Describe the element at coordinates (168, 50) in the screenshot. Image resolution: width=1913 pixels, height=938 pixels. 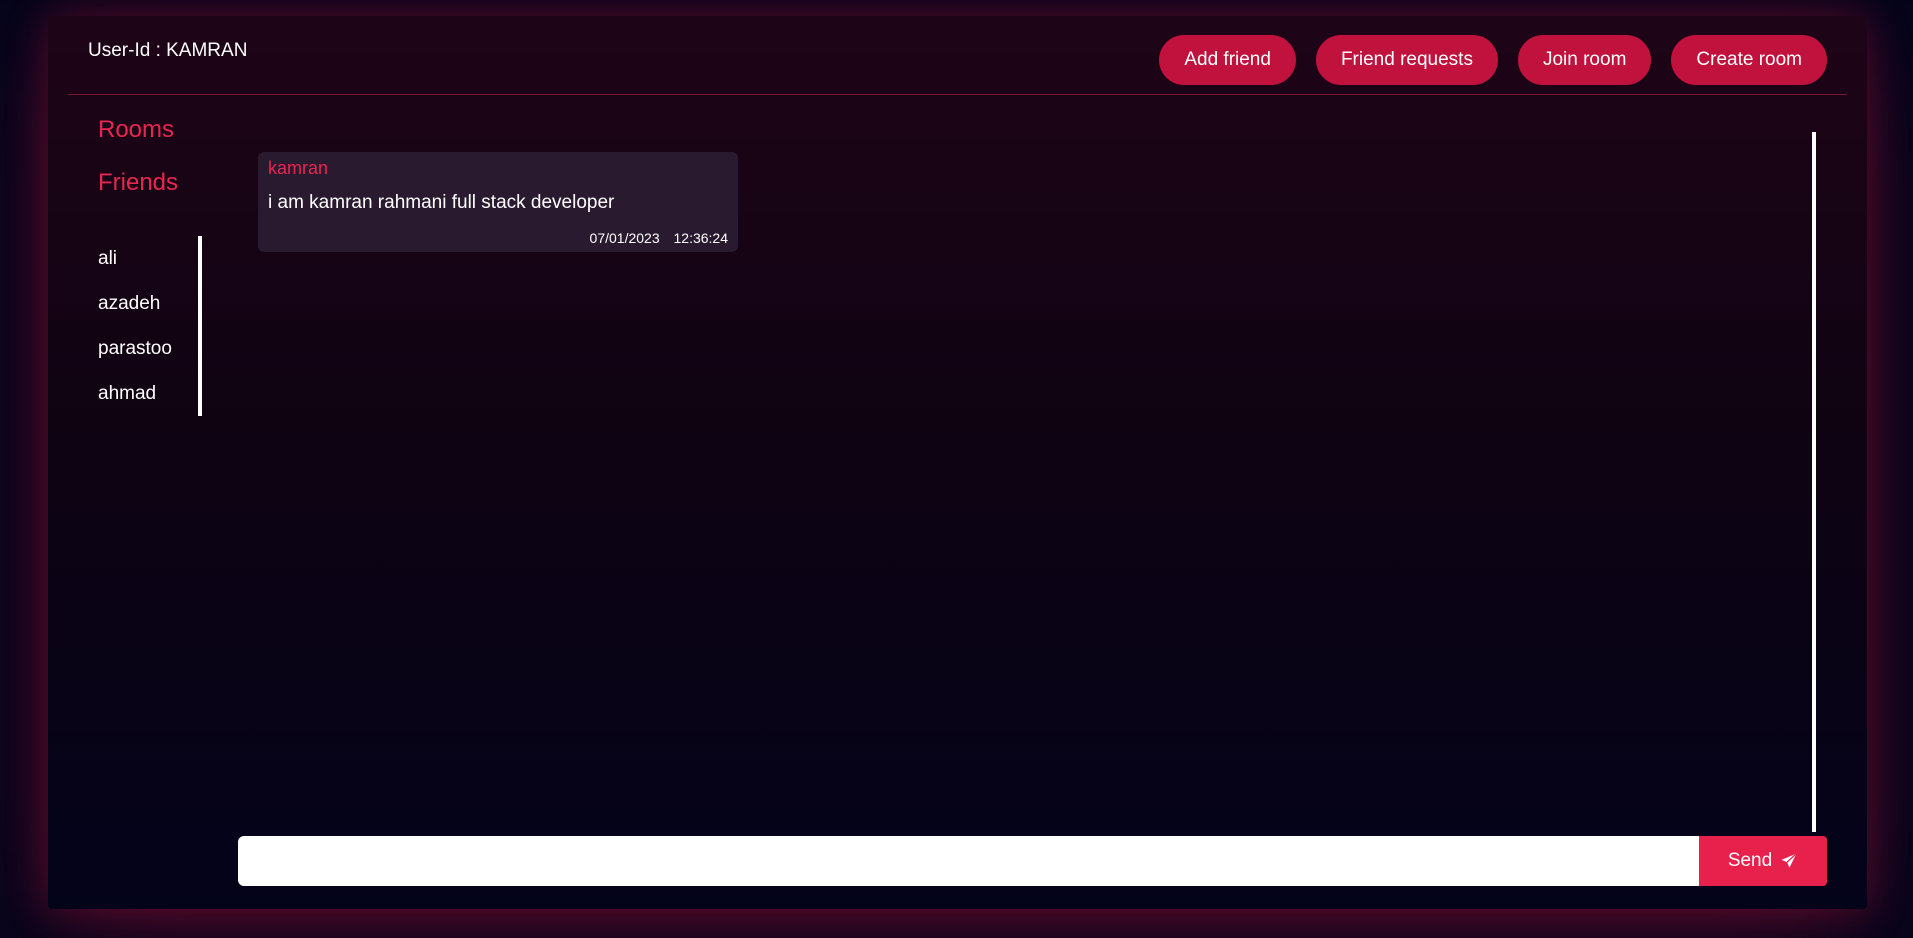
I see `user-id-label: User-Id : KAMRAN` at that location.